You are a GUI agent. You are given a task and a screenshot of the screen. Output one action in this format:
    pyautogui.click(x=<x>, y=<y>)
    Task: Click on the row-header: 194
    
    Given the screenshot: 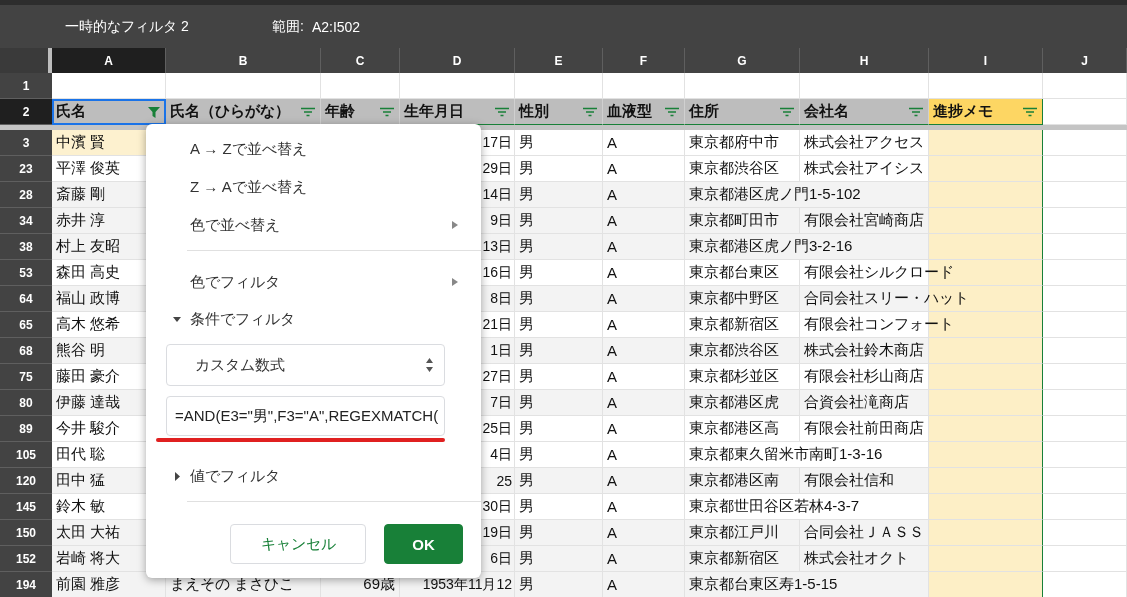 What is the action you would take?
    pyautogui.click(x=26, y=584)
    